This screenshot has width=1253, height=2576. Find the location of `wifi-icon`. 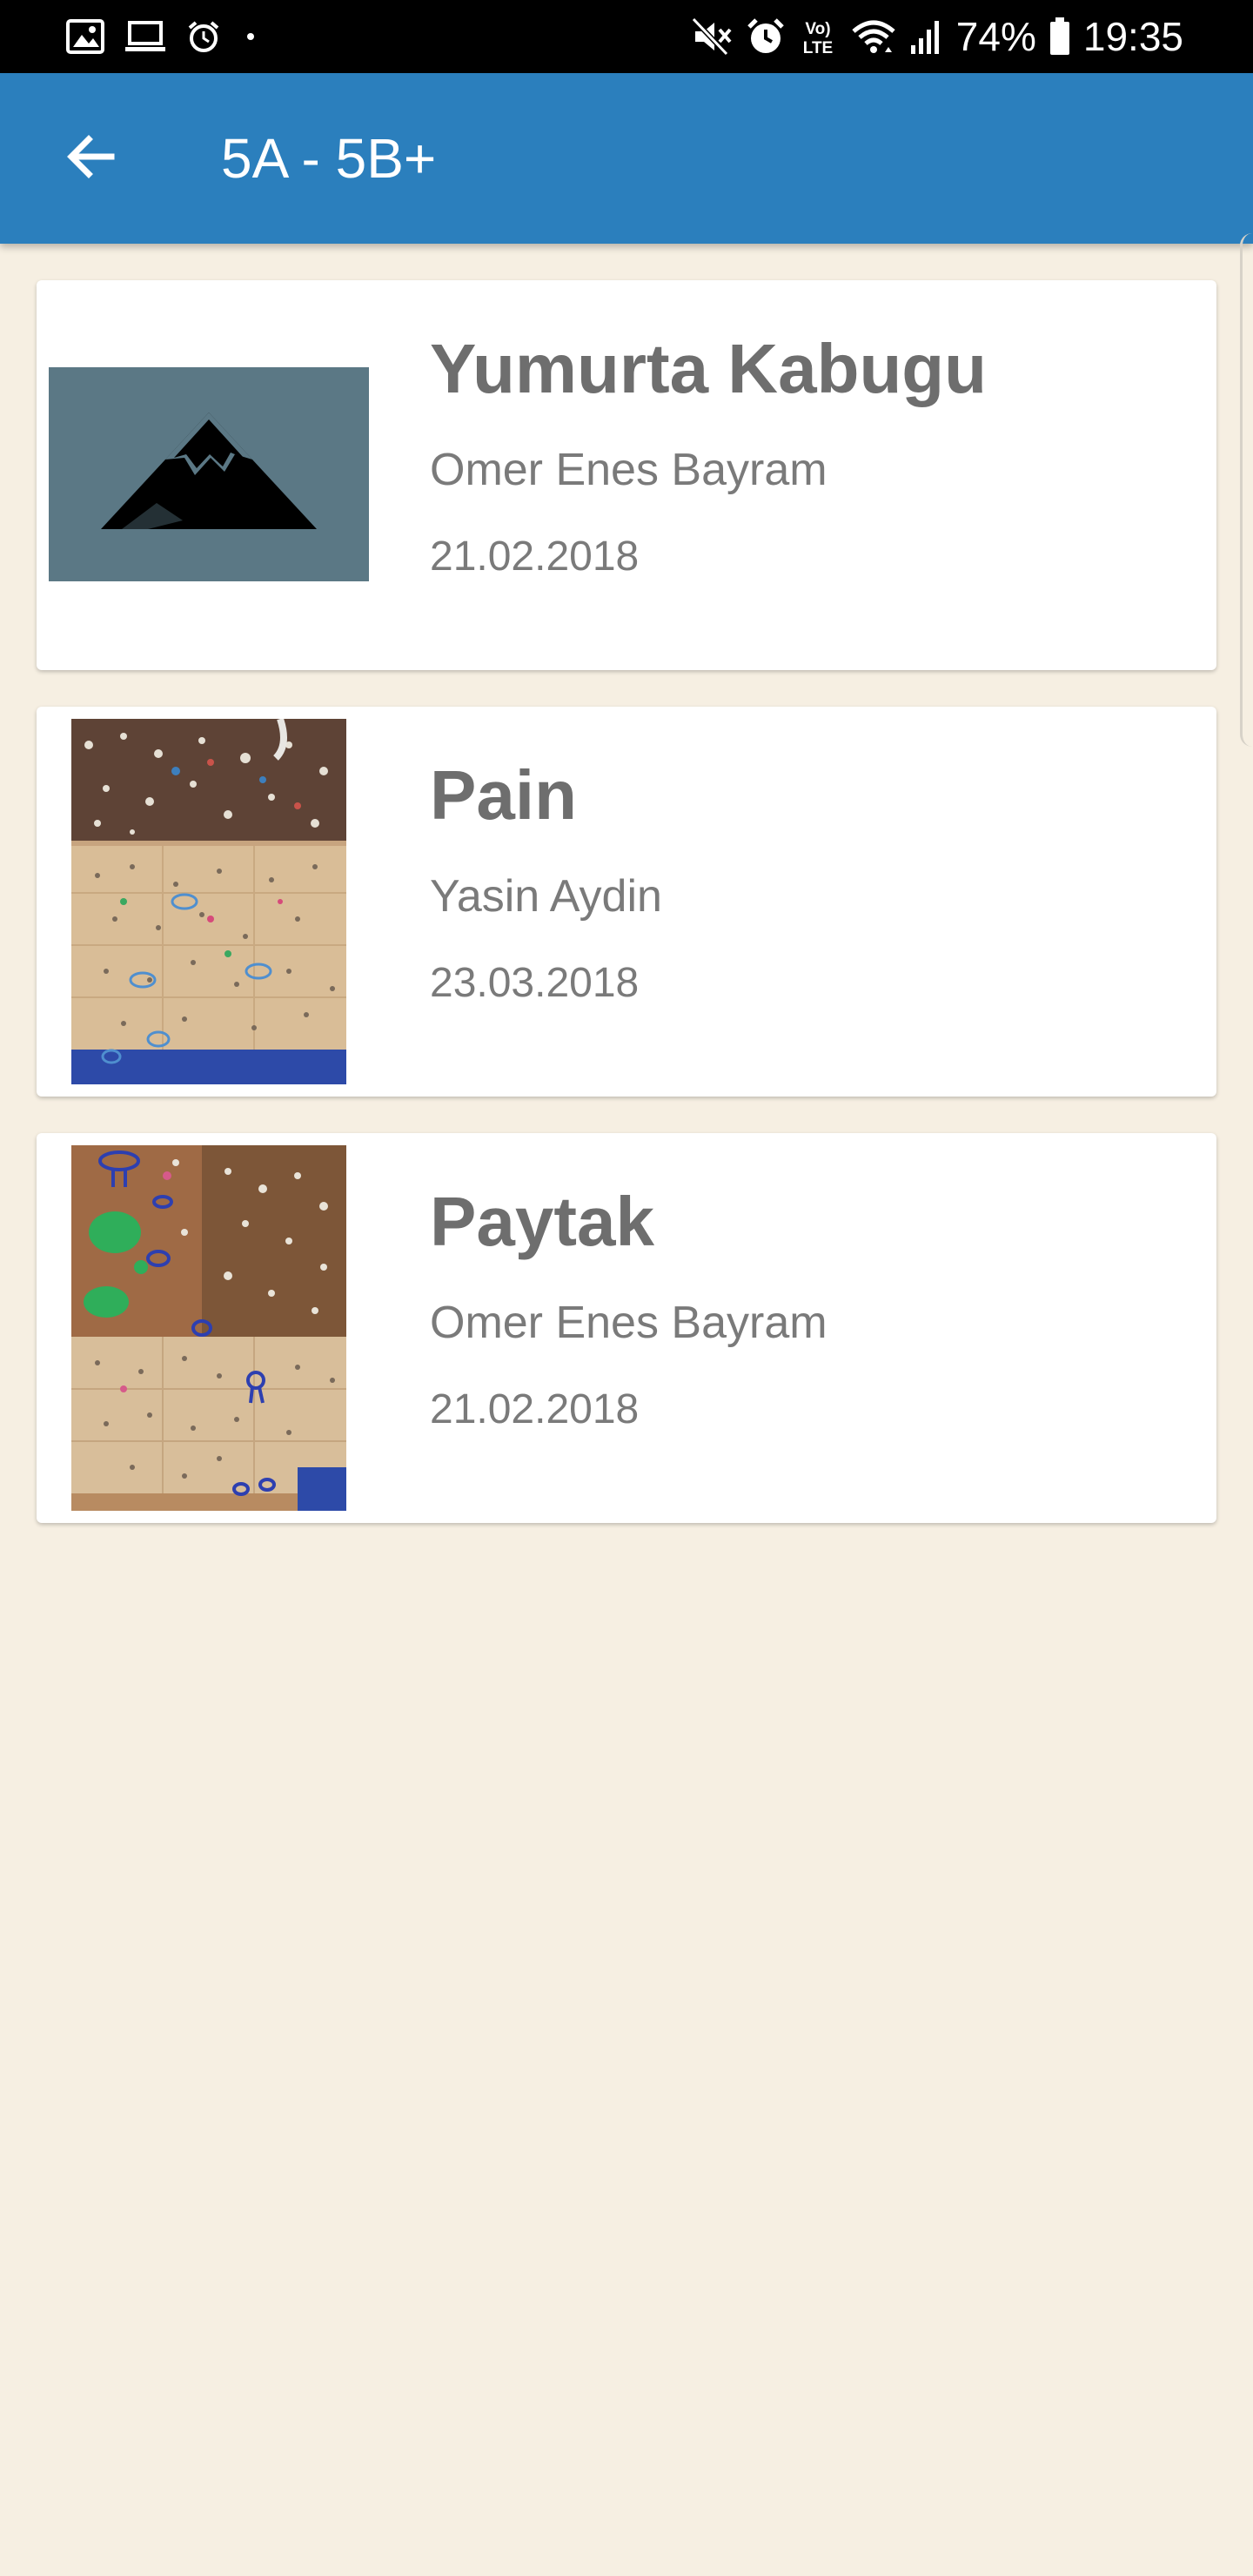

wifi-icon is located at coordinates (873, 37).